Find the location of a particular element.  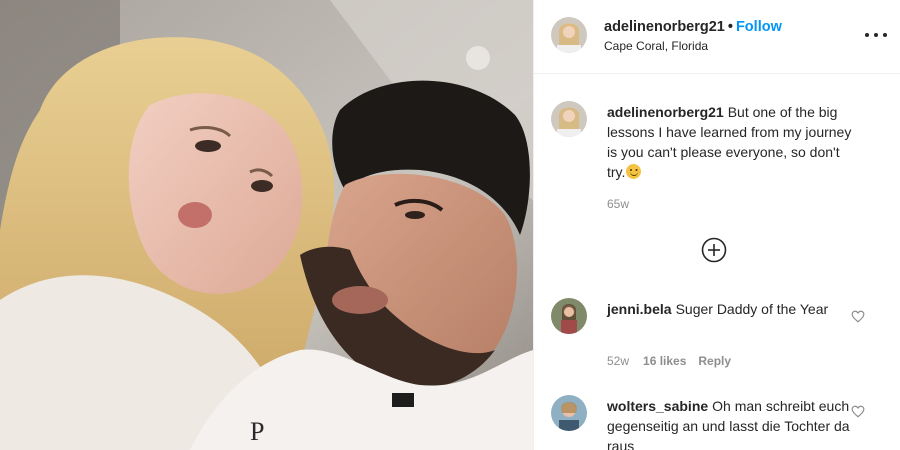

author-line: adelinenorberg21 • Follow is located at coordinates (693, 27).